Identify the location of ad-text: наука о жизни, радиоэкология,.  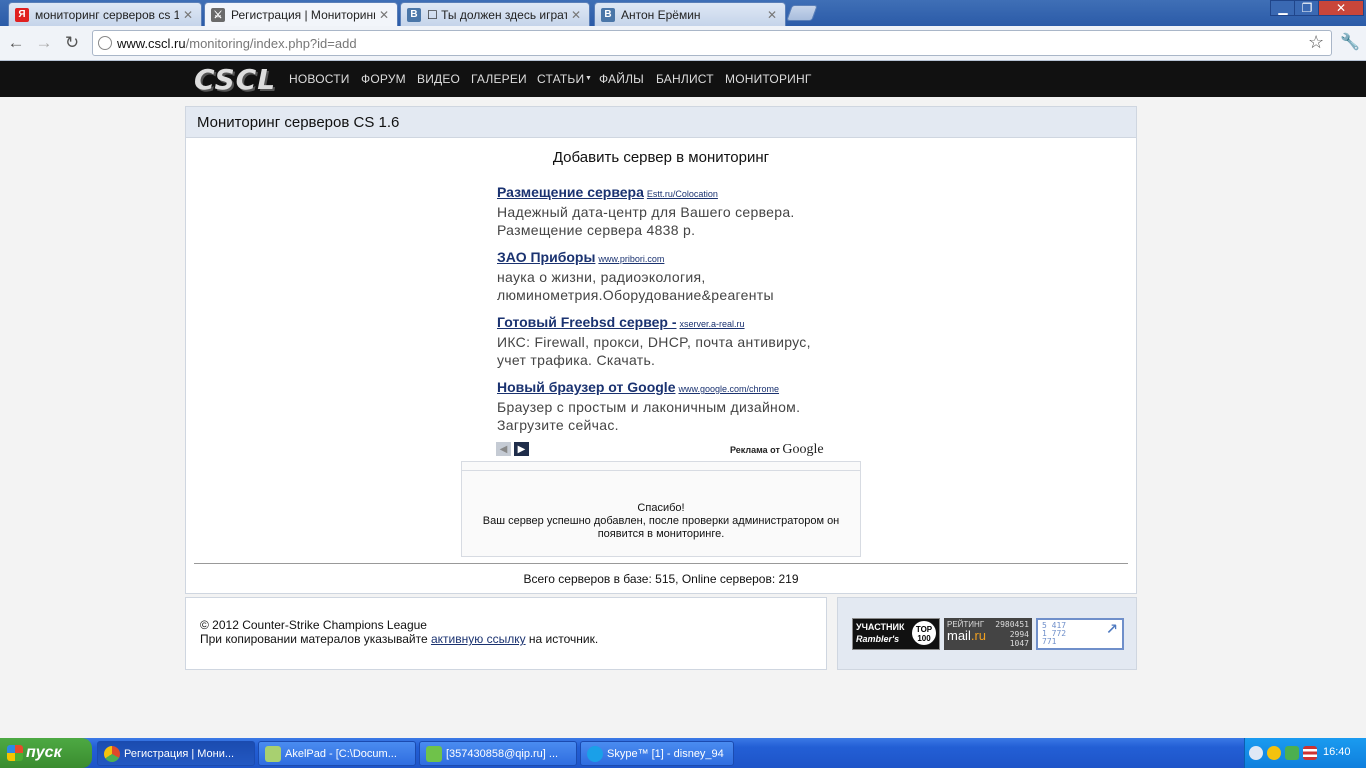
(601, 277).